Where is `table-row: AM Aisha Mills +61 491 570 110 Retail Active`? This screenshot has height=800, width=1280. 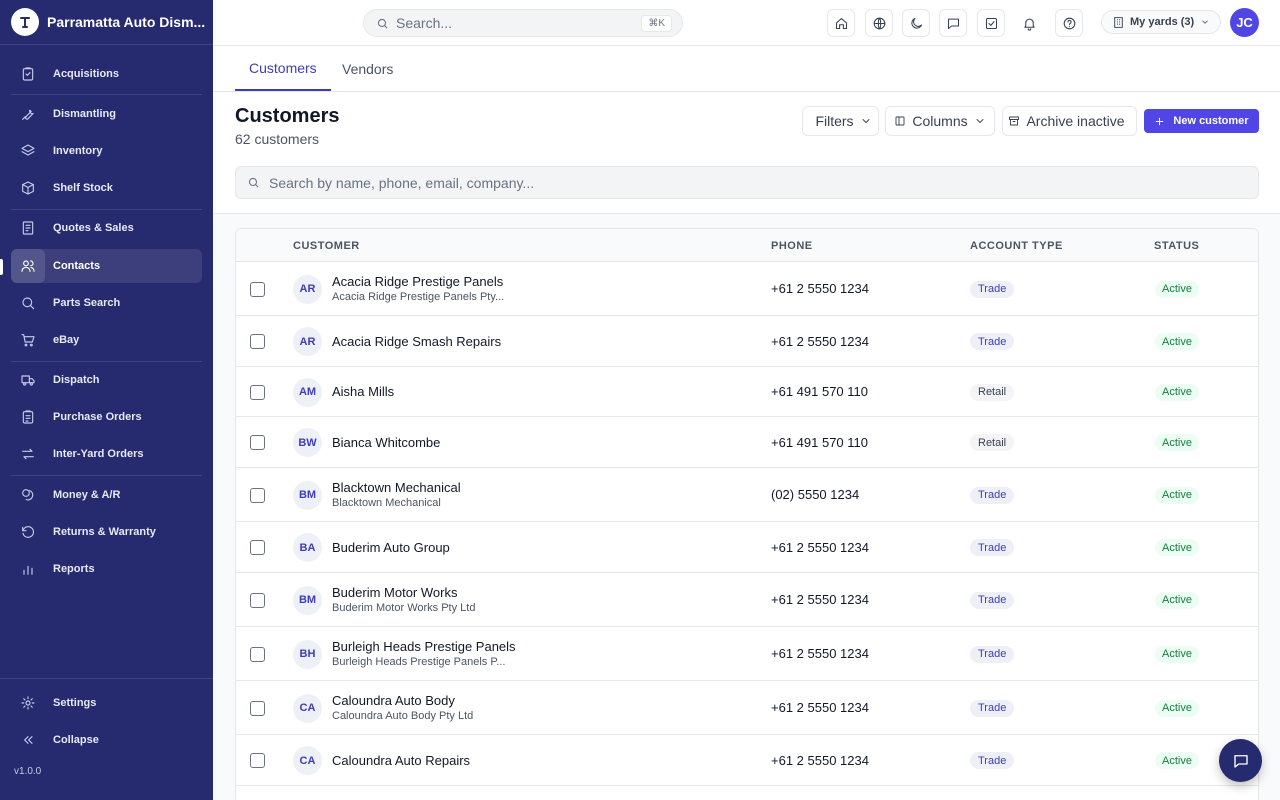
table-row: AM Aisha Mills +61 491 570 110 Retail Active is located at coordinates (747, 392).